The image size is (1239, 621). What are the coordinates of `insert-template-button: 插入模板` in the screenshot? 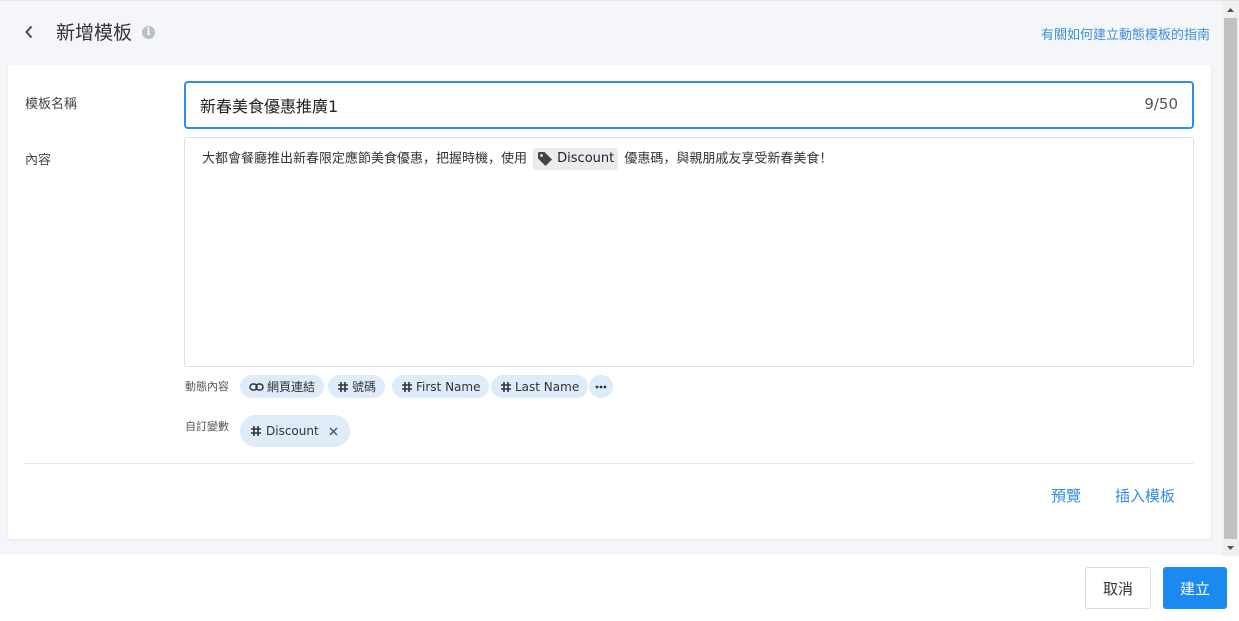 It's located at (1145, 495).